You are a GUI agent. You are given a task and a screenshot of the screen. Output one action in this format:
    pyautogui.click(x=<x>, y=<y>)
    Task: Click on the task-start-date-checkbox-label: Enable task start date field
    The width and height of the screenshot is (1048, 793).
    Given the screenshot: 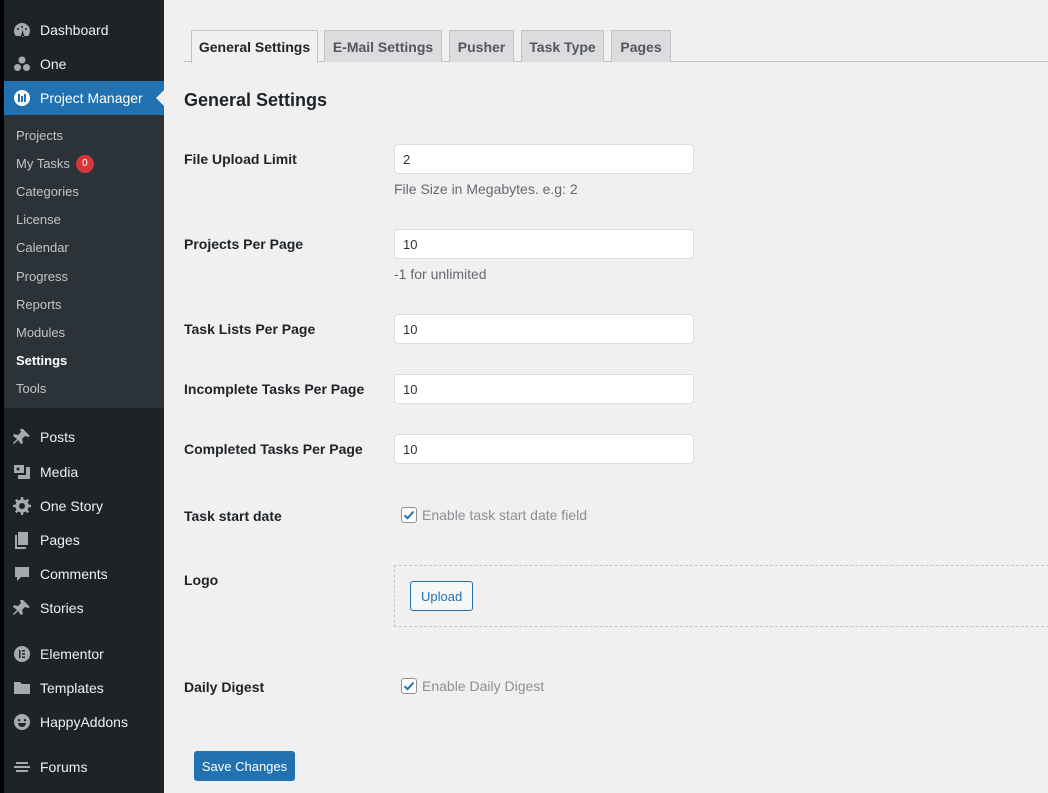 What is the action you would take?
    pyautogui.click(x=504, y=515)
    